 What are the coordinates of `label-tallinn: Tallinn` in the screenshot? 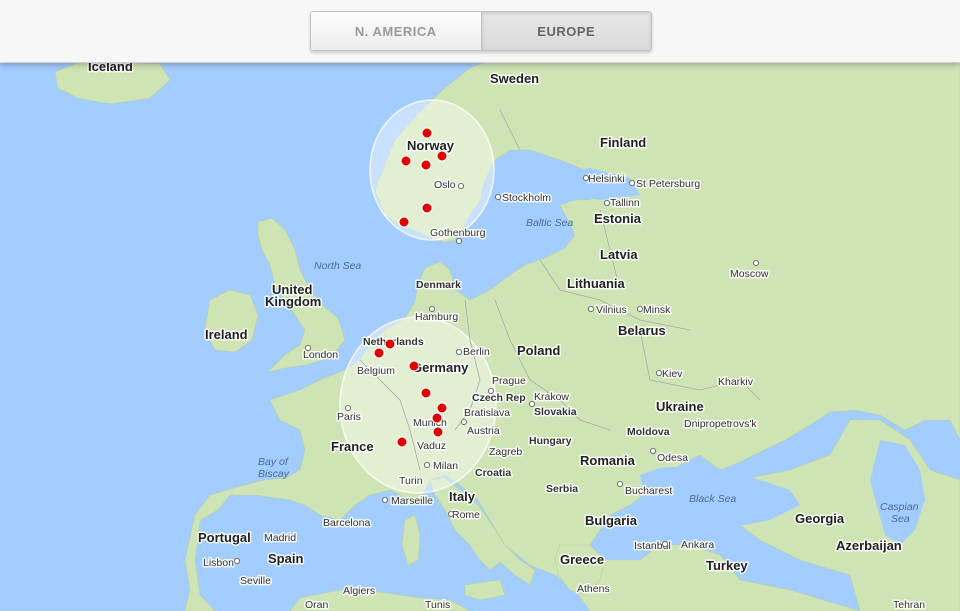 It's located at (625, 203).